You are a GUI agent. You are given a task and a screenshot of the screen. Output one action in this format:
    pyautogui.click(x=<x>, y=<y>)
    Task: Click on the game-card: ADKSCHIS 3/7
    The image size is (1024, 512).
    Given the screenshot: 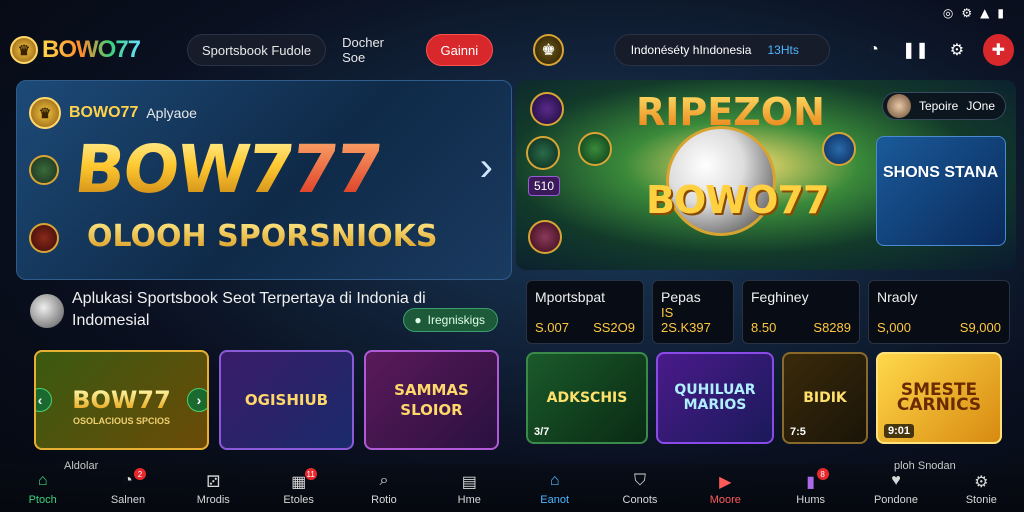 What is the action you would take?
    pyautogui.click(x=587, y=398)
    